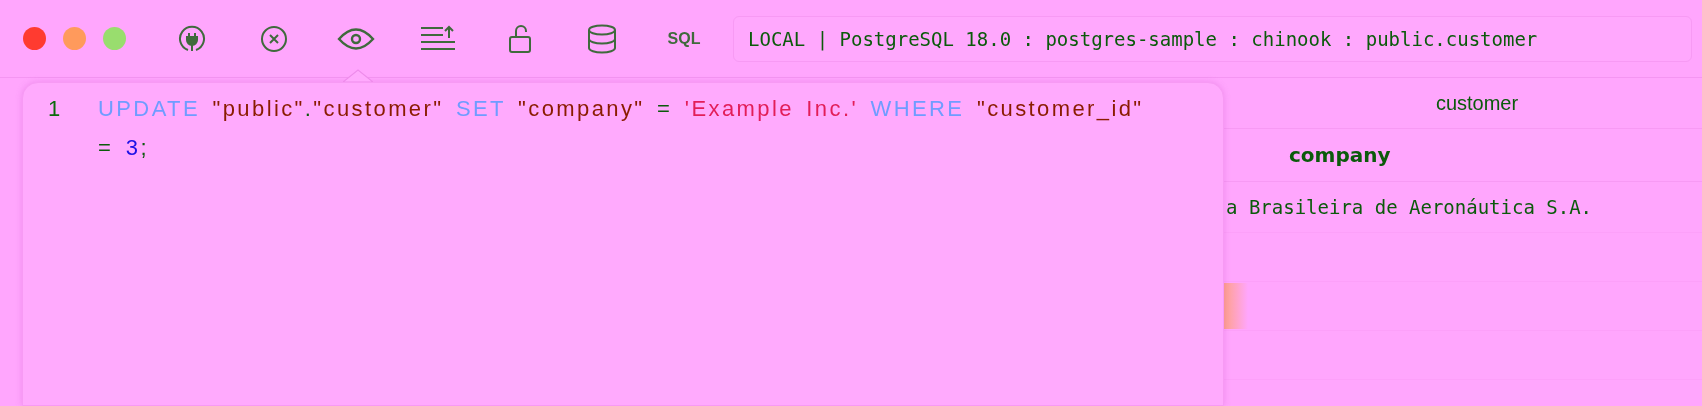  I want to click on database-icon, so click(602, 38).